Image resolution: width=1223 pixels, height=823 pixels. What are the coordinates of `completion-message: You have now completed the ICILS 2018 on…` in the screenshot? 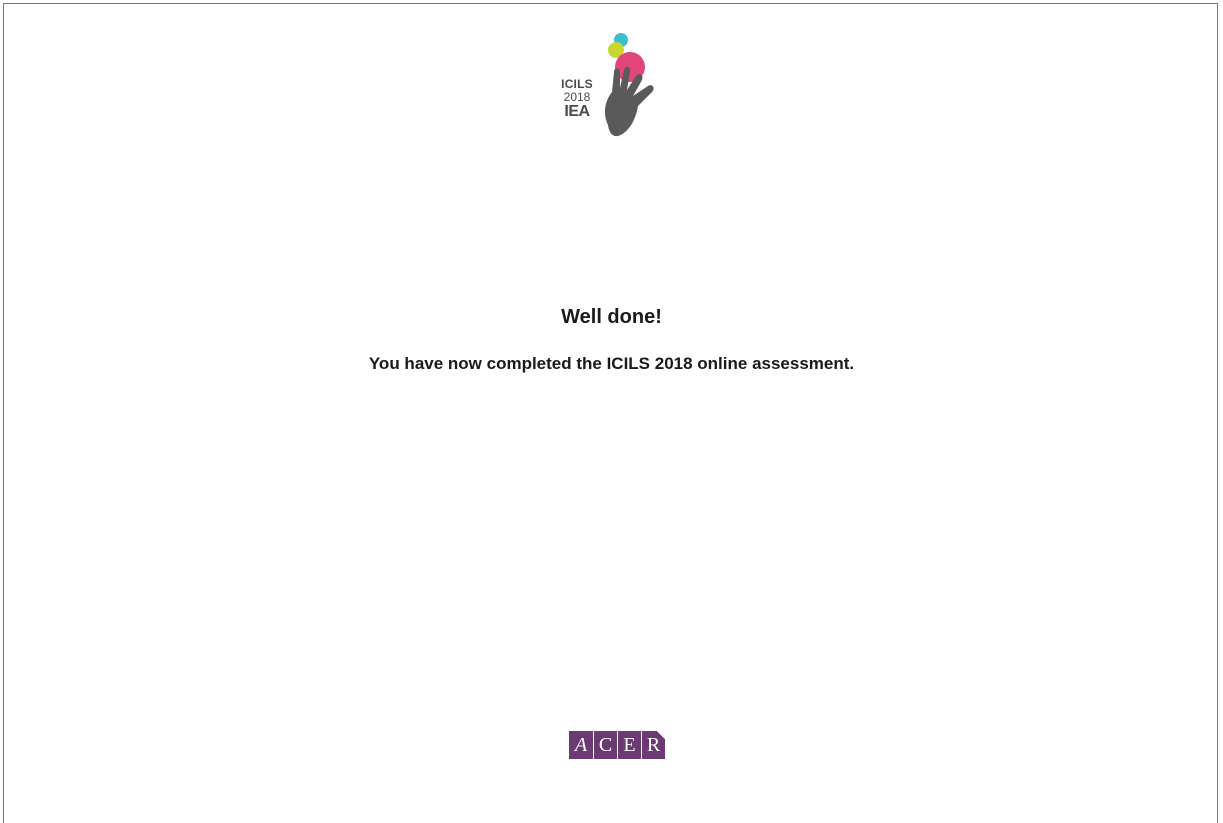 It's located at (611, 363).